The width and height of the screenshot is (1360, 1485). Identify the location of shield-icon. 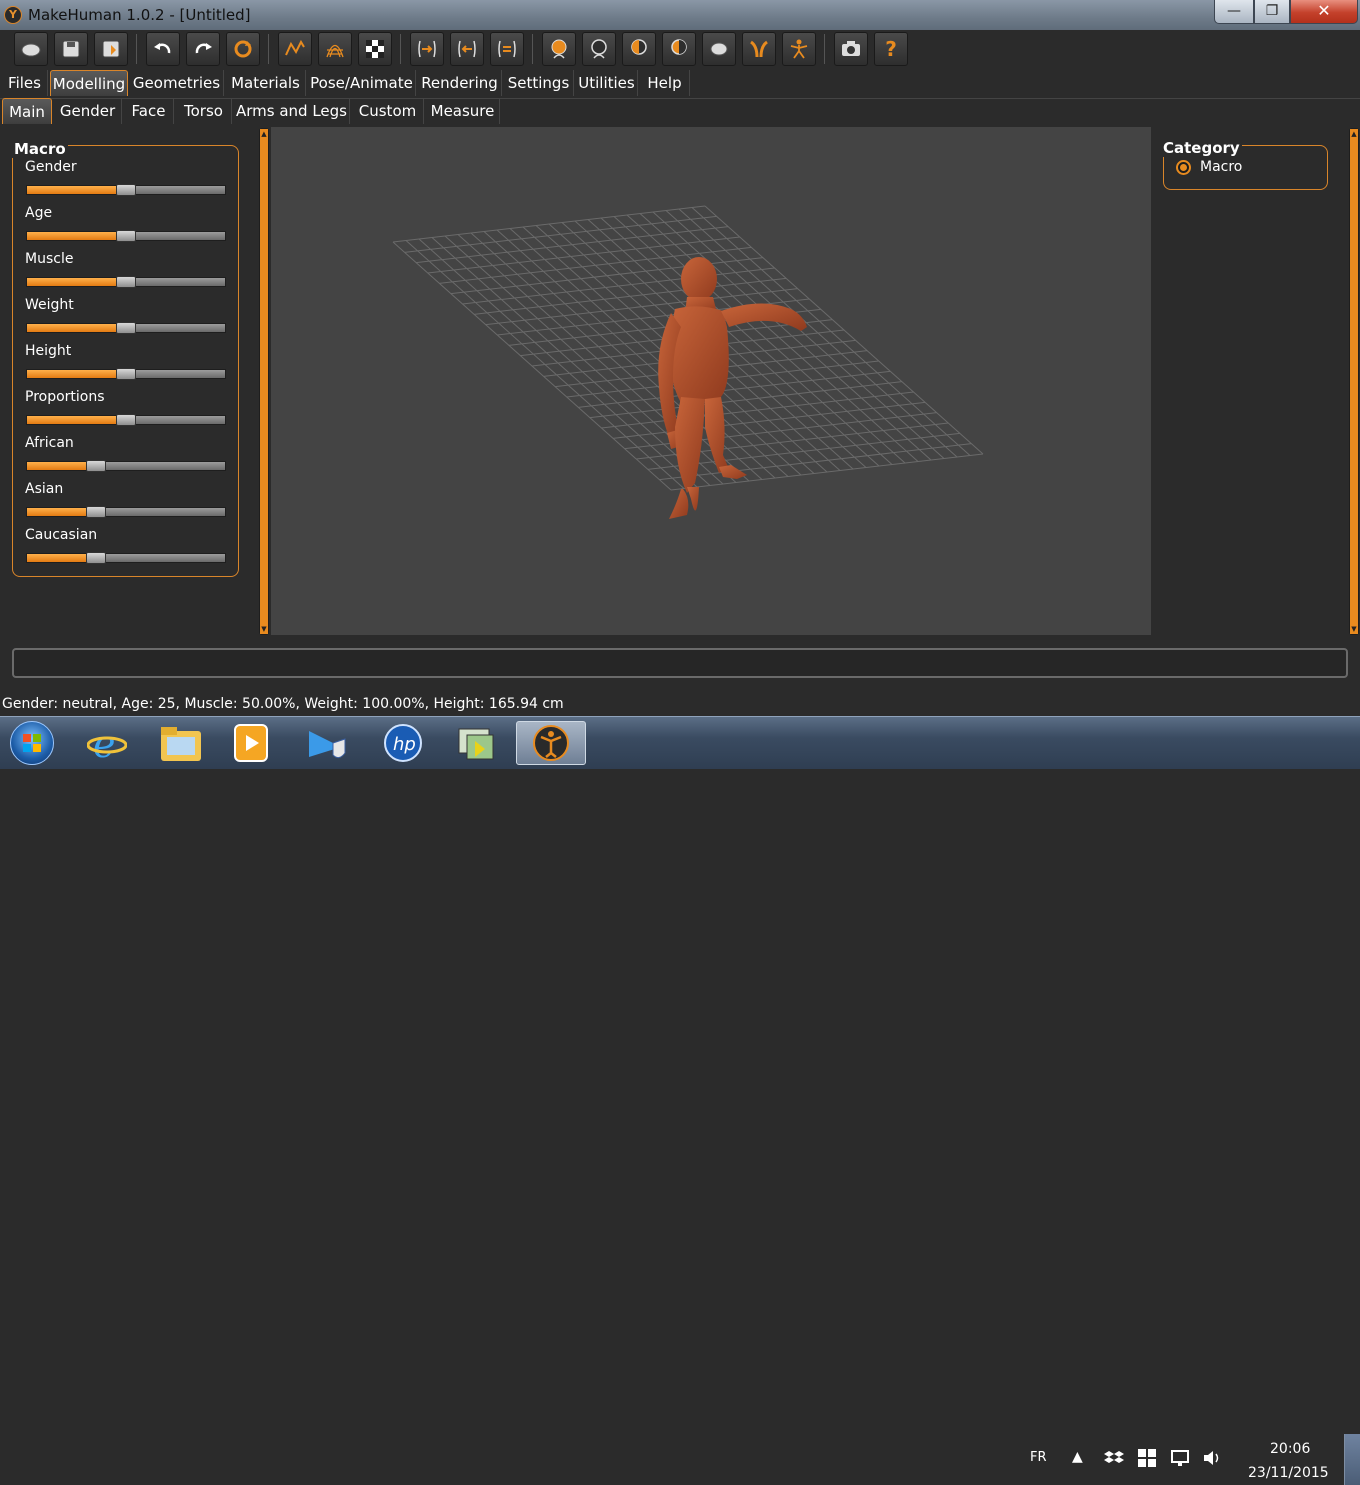
(327, 745).